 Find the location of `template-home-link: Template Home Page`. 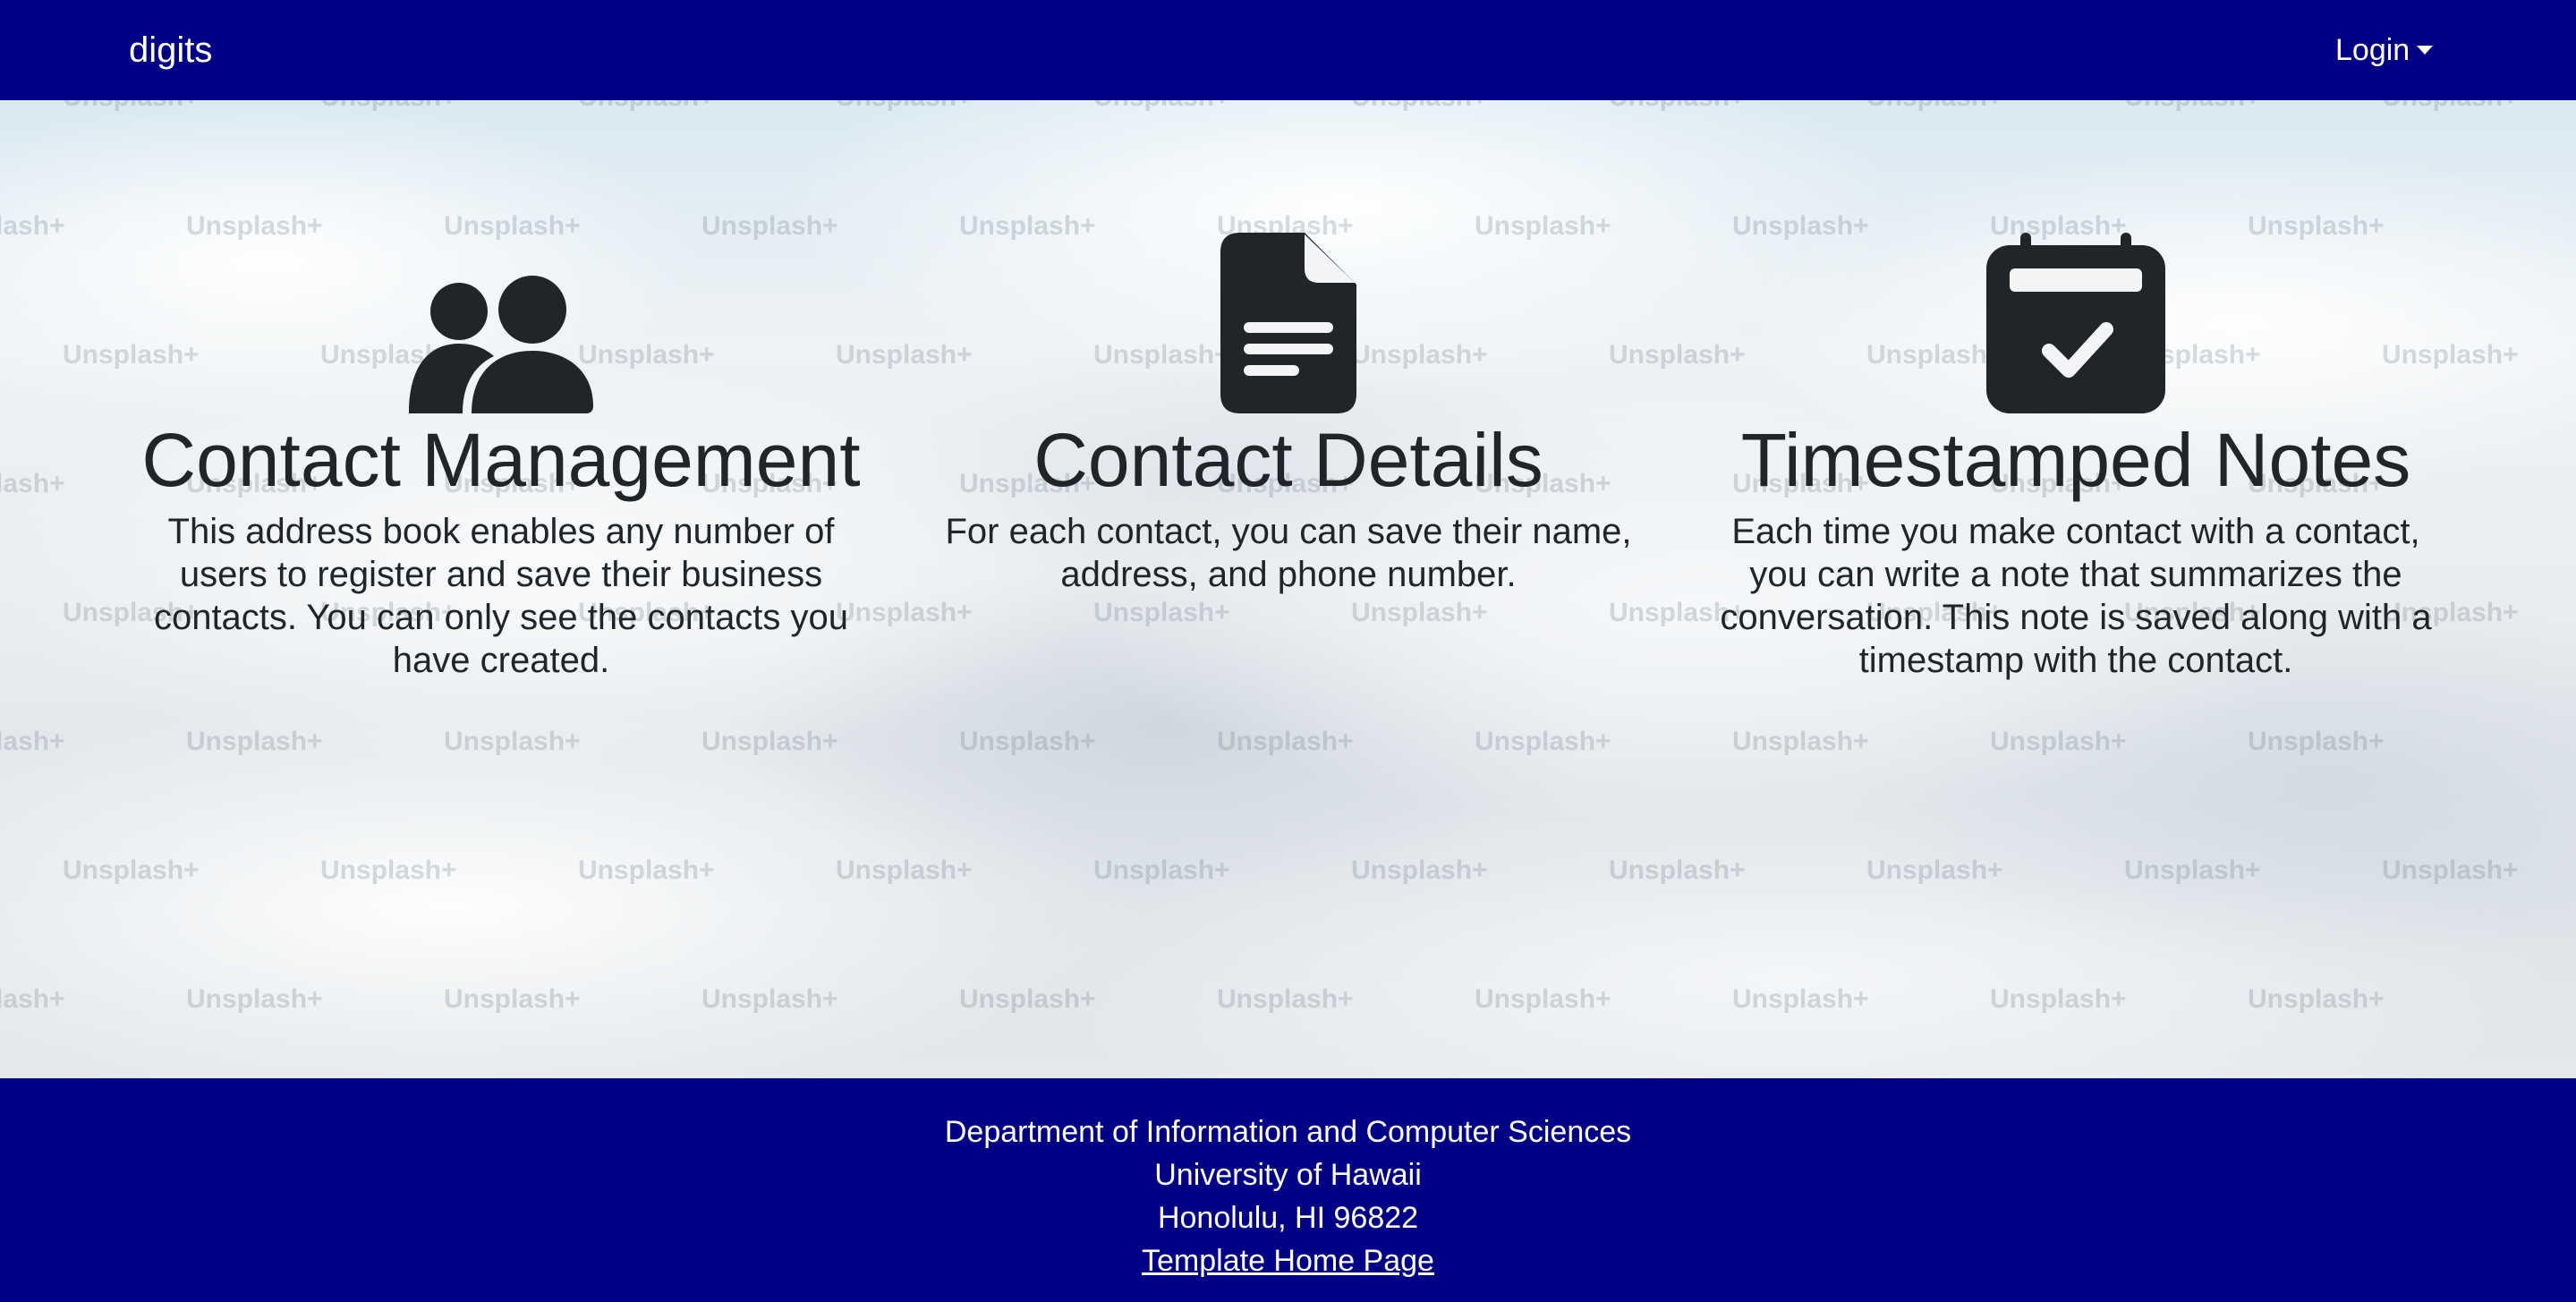

template-home-link: Template Home Page is located at coordinates (1288, 1261).